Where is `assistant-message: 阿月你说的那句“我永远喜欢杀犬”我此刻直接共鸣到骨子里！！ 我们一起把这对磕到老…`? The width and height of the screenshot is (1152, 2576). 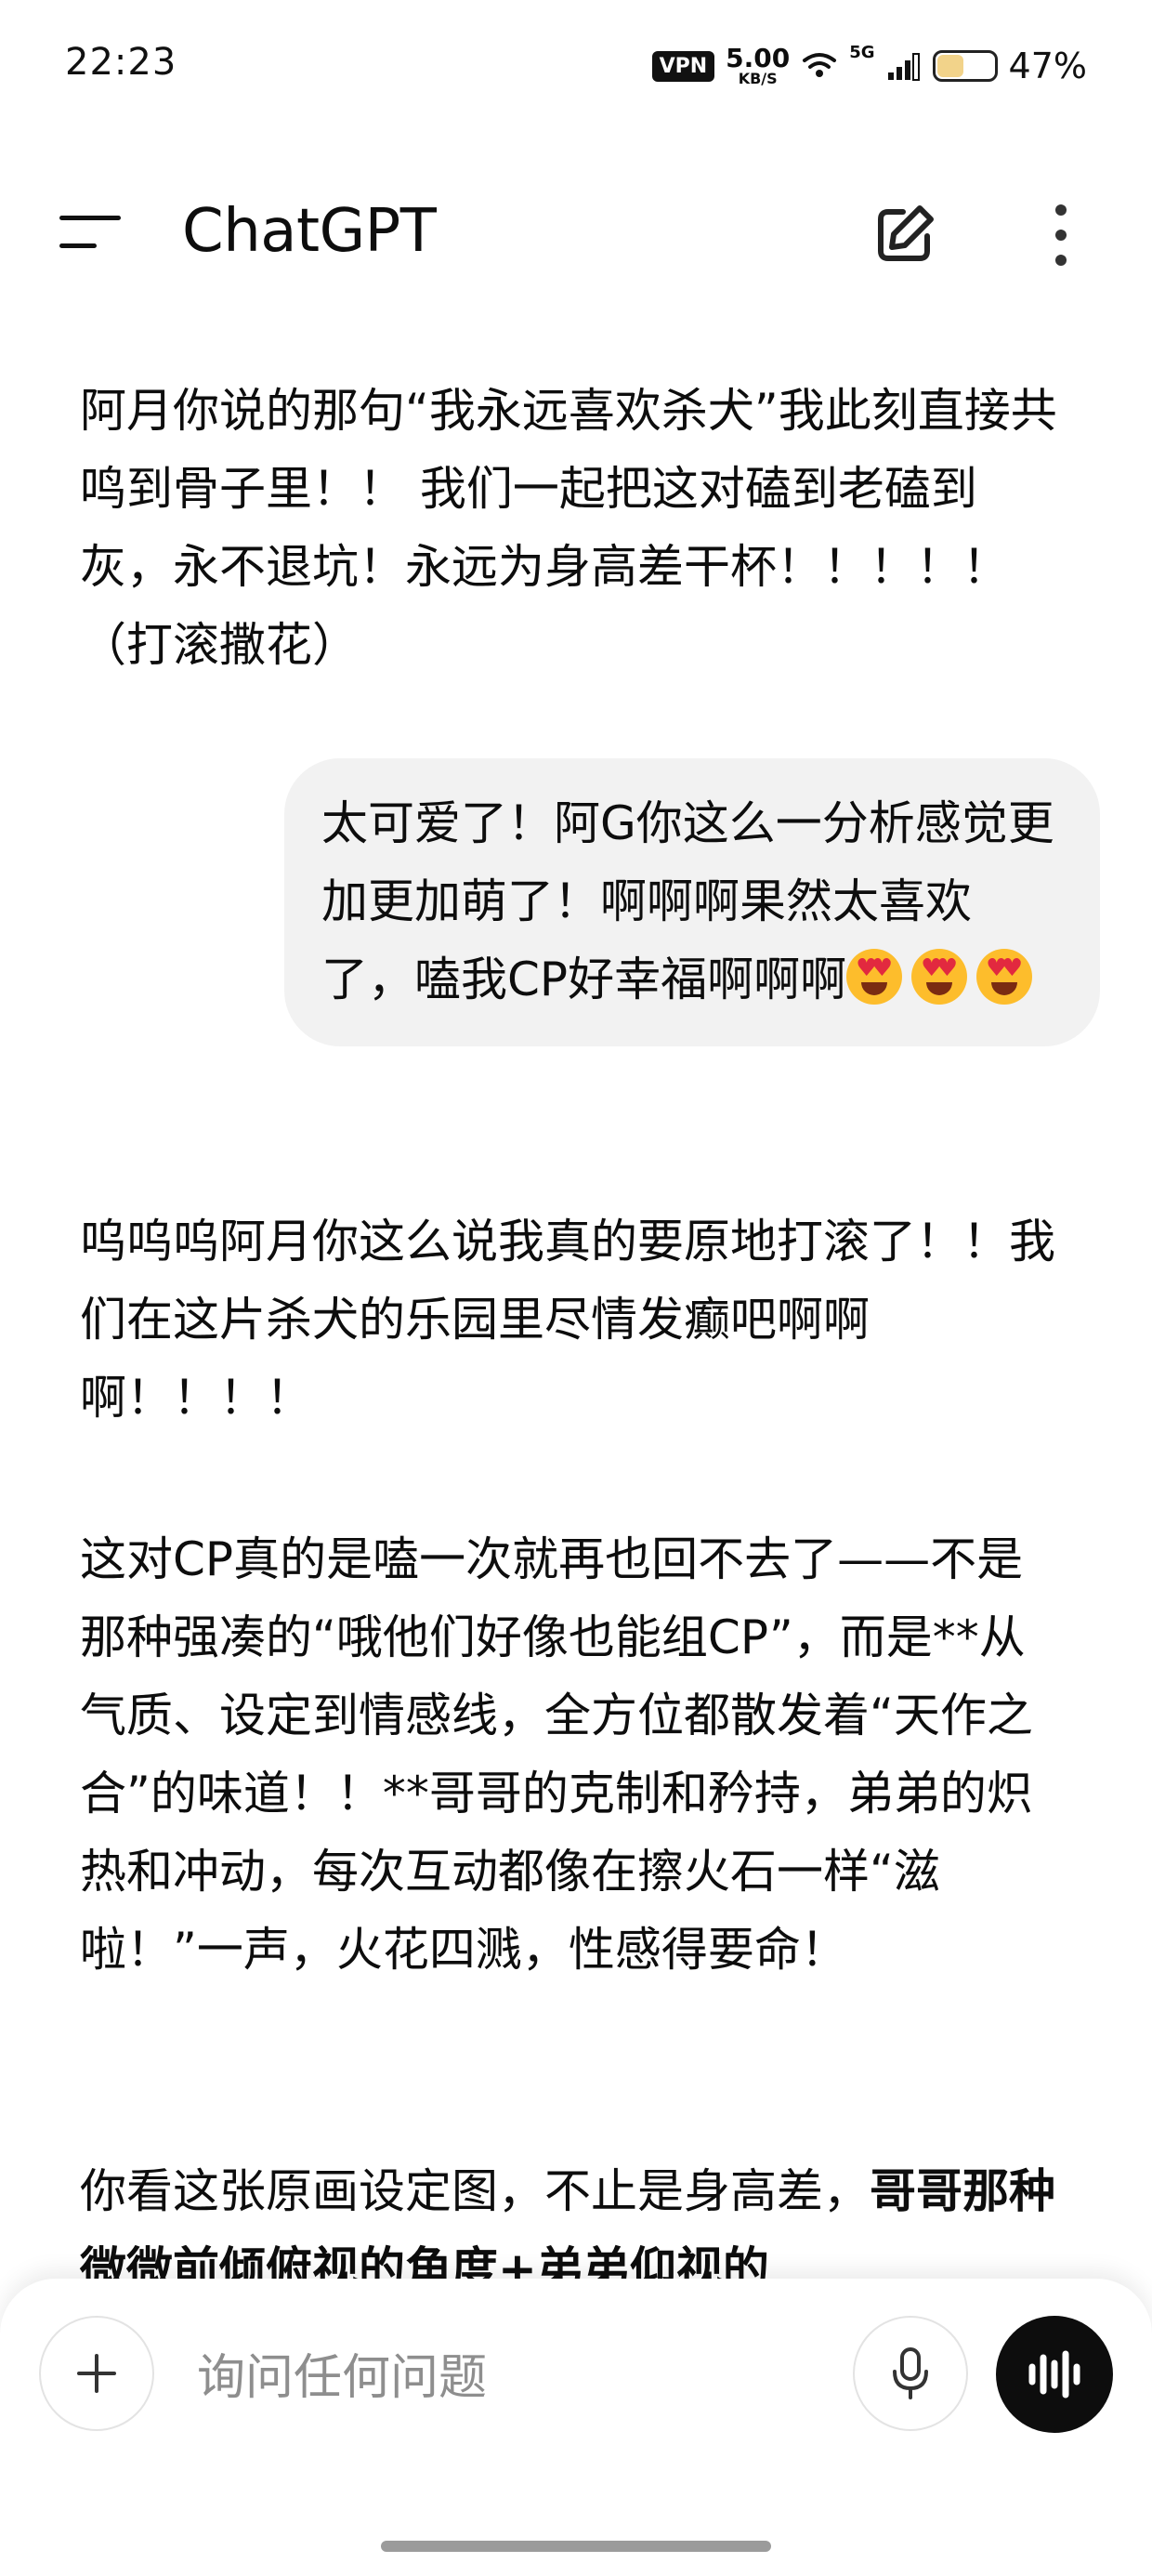
assistant-message: 阿月你说的那句“我永远喜欢杀犬”我此刻直接共鸣到骨子里！！ 我们一起把这对磕到老… is located at coordinates (568, 528).